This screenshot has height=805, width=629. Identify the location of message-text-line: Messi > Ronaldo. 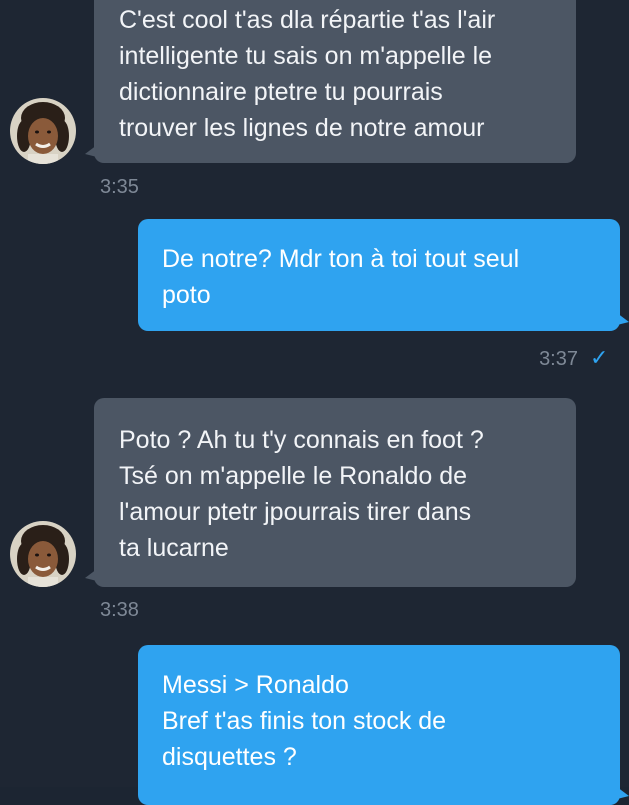
(255, 685).